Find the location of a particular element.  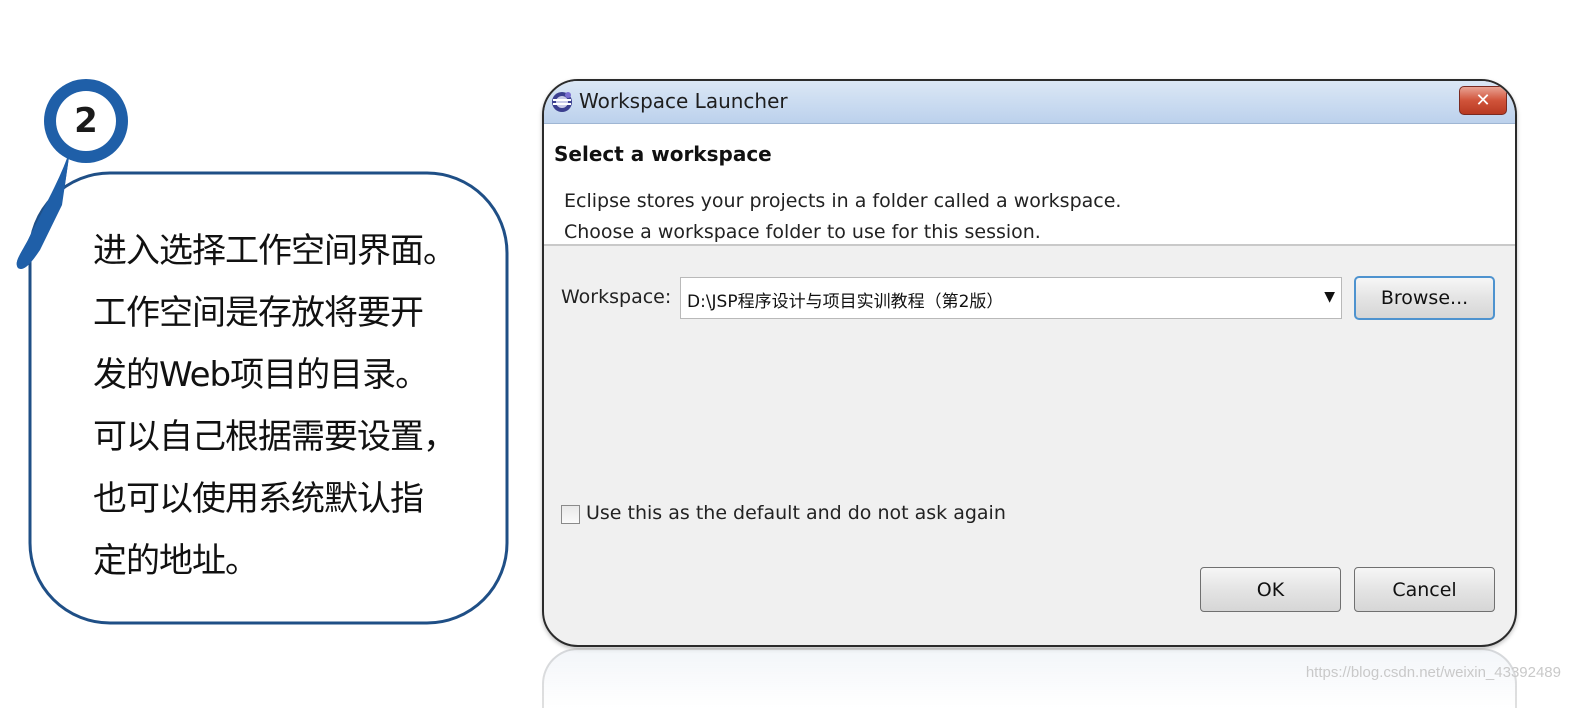

dropdown-arrow-icon: ▼ is located at coordinates (1329, 297).